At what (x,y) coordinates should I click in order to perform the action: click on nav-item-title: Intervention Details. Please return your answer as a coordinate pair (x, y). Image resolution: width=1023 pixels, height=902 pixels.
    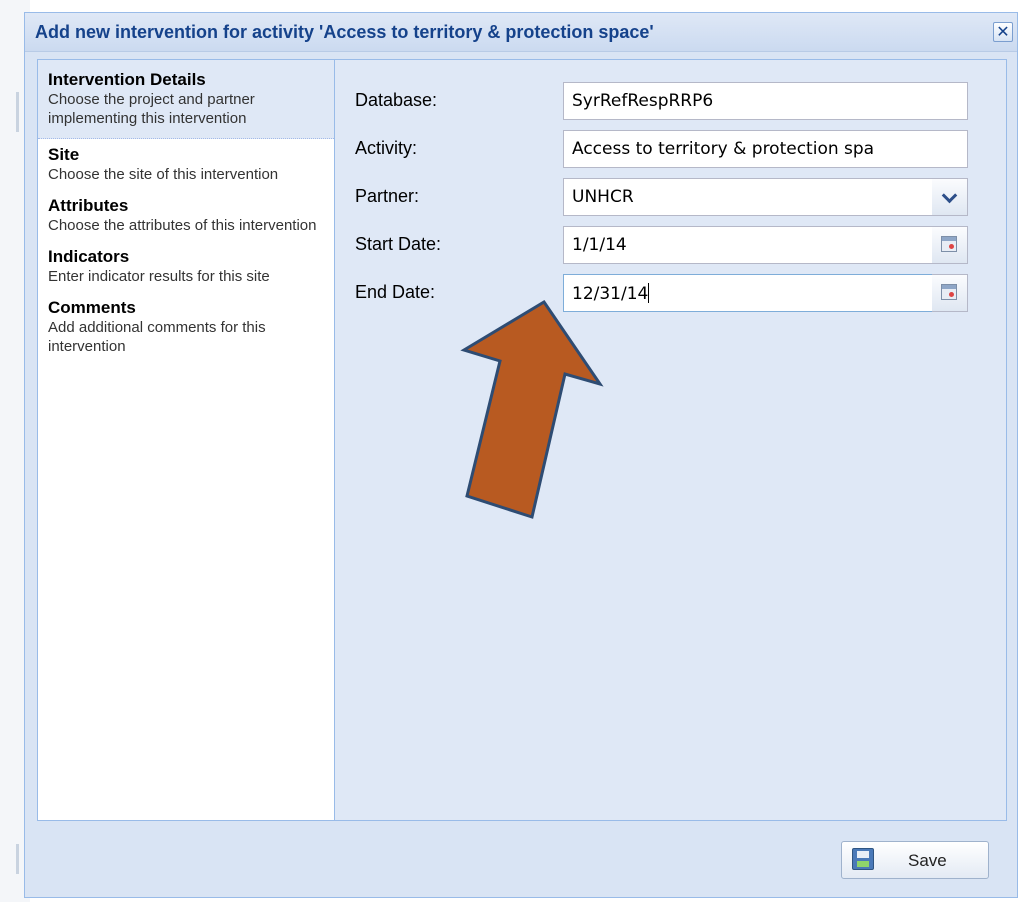
    Looking at the image, I should click on (127, 79).